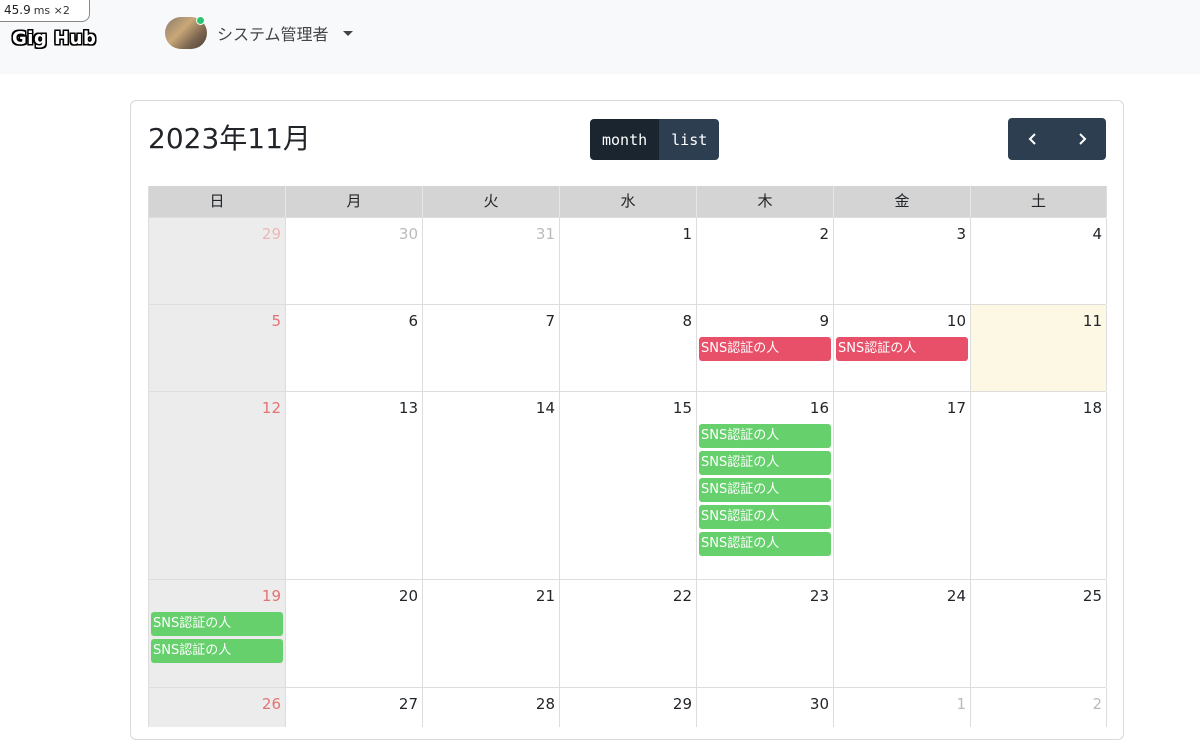 Image resolution: width=1200 pixels, height=740 pixels. I want to click on day-number: 20, so click(408, 596).